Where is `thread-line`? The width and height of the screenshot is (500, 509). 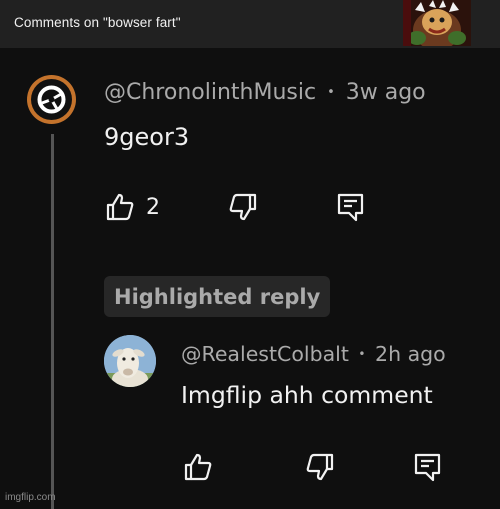 thread-line is located at coordinates (52, 321).